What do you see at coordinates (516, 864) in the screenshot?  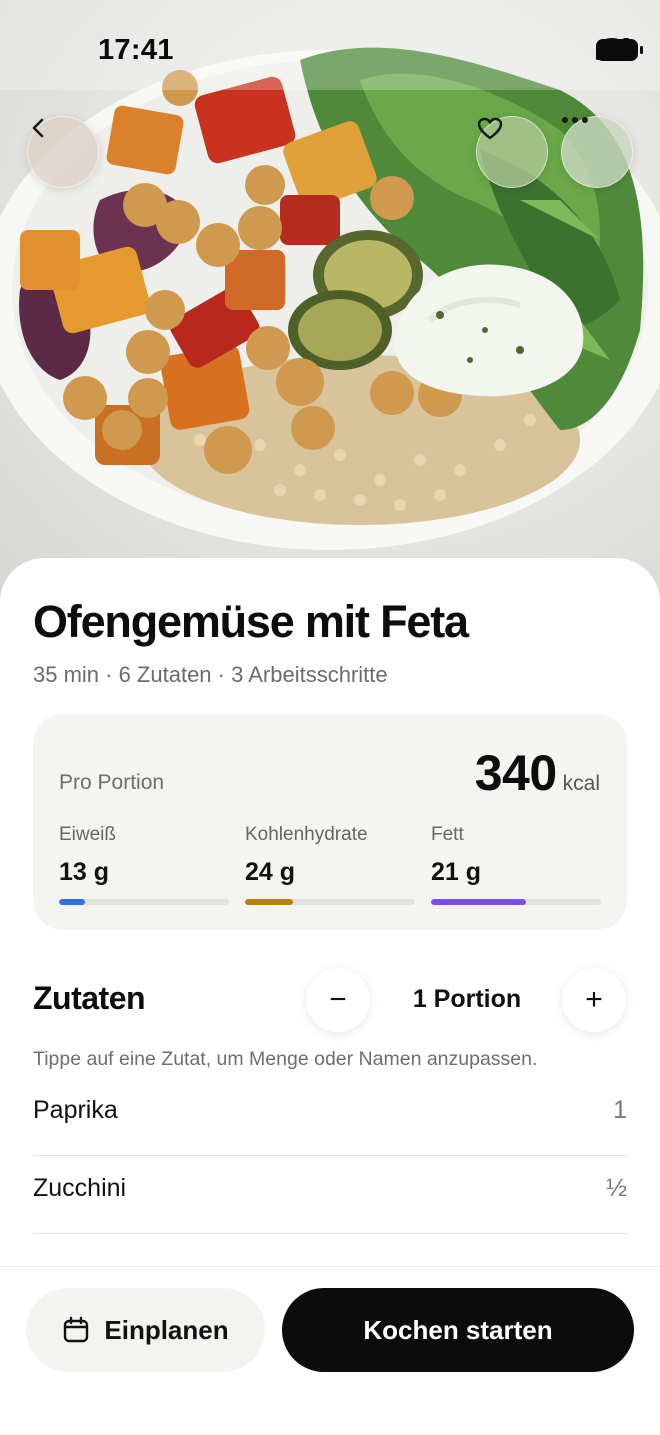 I see `macro-fat: Fett 21 g` at bounding box center [516, 864].